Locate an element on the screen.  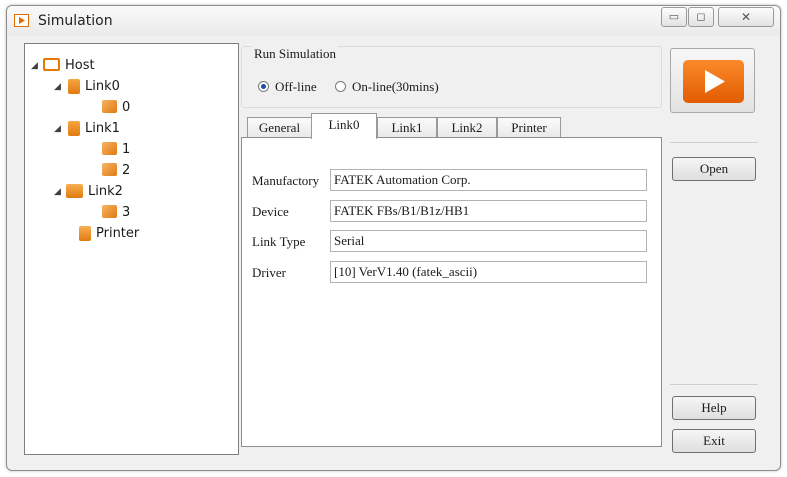
printer-icon is located at coordinates (85, 233).